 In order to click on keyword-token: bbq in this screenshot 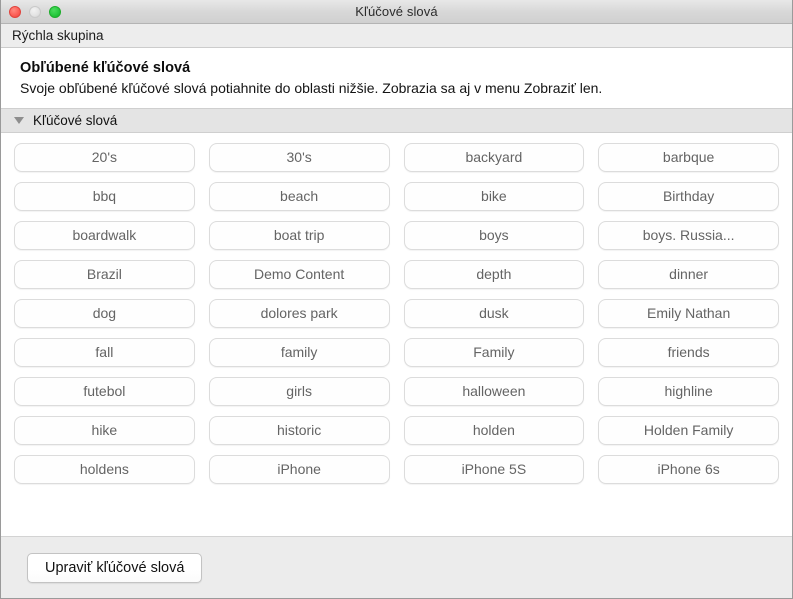, I will do `click(104, 196)`.